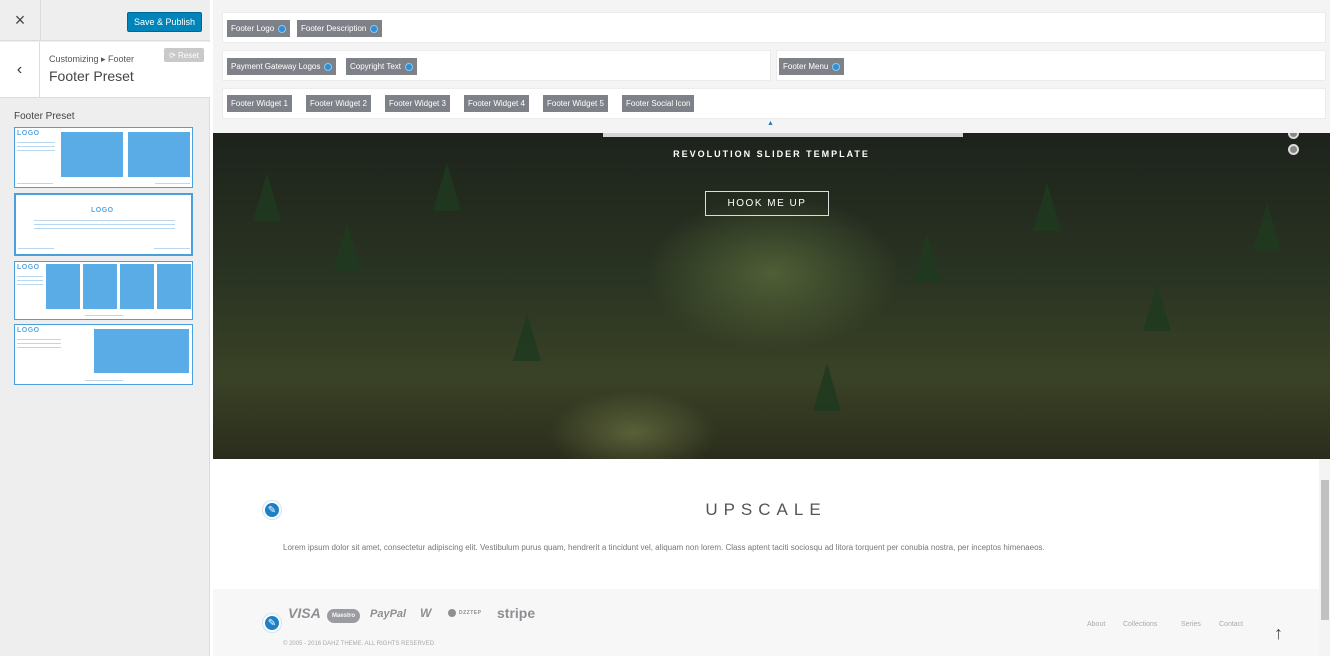 The height and width of the screenshot is (656, 1330). Describe the element at coordinates (253, 28) in the screenshot. I see `tag-label: Footer Logo` at that location.